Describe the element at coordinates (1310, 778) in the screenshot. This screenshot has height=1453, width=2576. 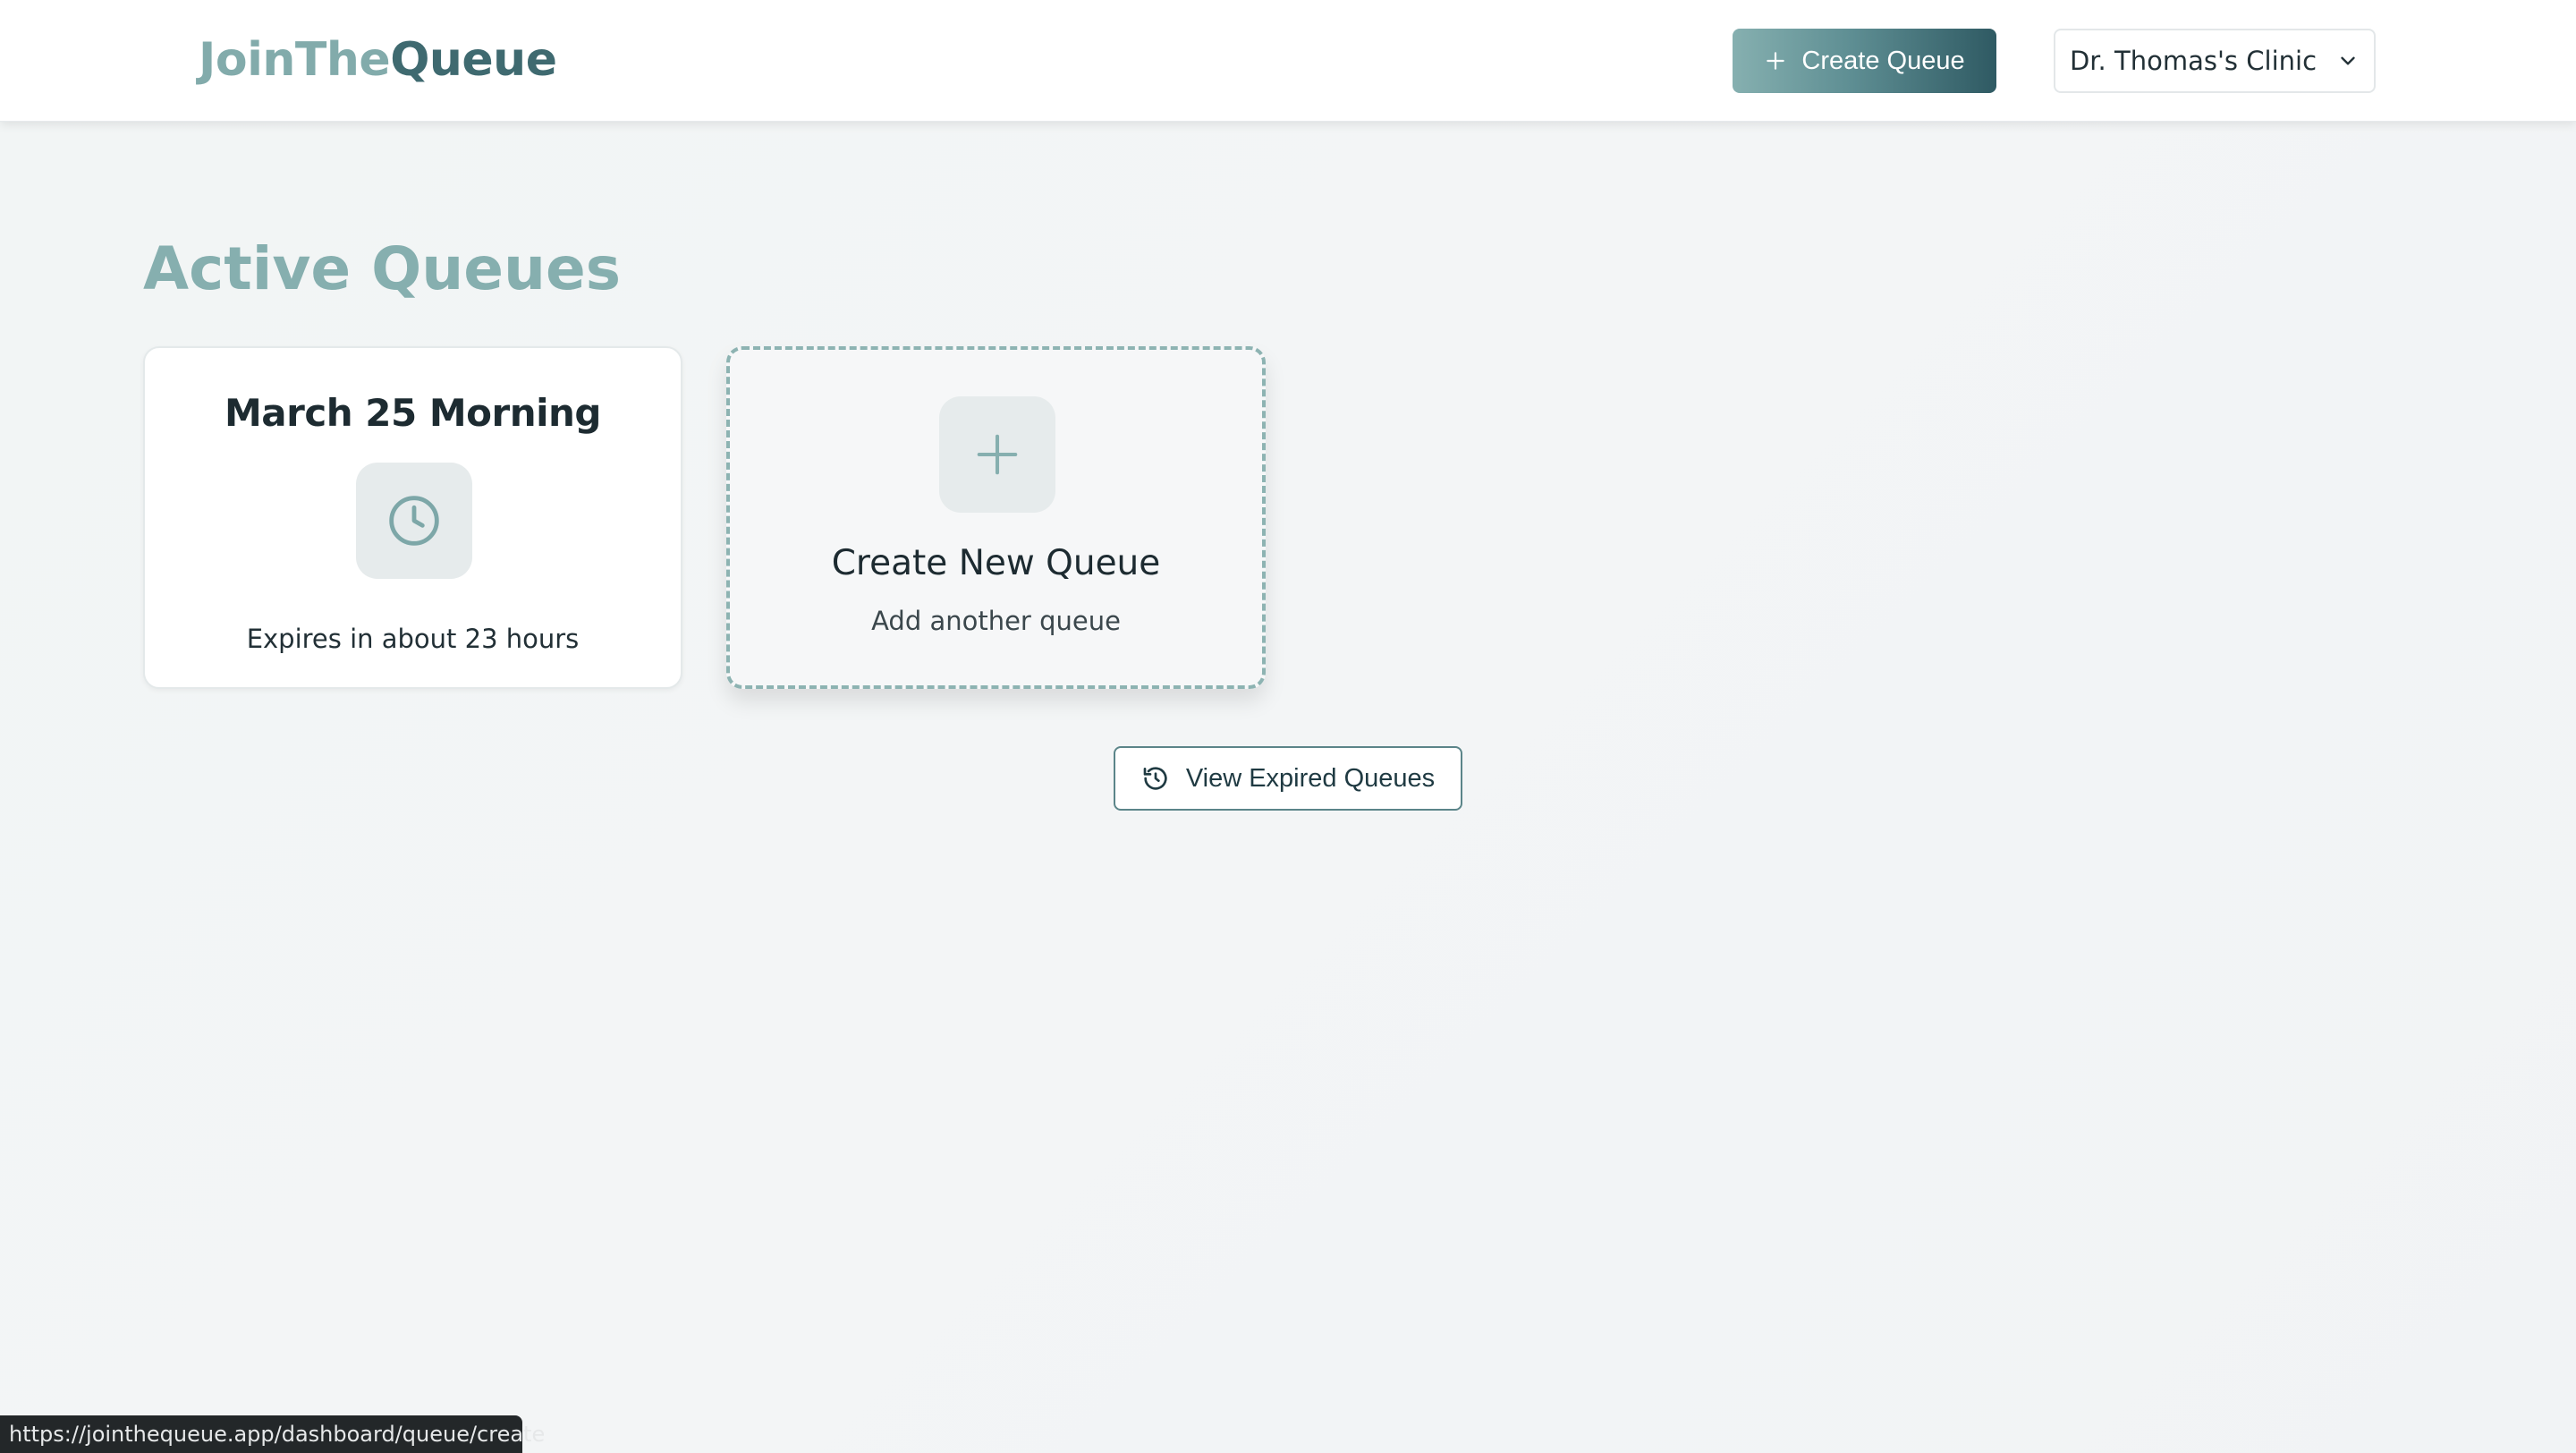
I see `view-expired-label: View Expired Queues` at that location.